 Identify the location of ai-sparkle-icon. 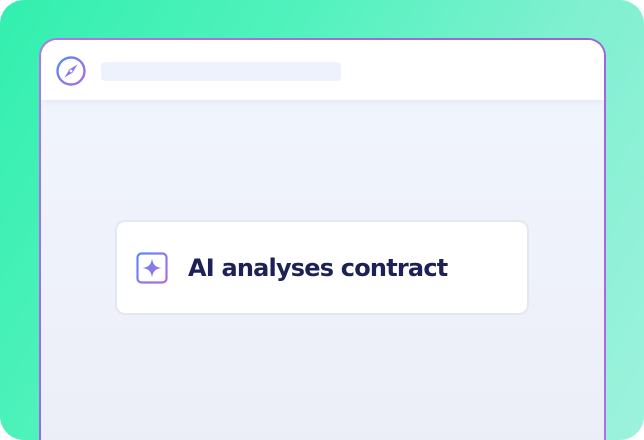
(152, 267).